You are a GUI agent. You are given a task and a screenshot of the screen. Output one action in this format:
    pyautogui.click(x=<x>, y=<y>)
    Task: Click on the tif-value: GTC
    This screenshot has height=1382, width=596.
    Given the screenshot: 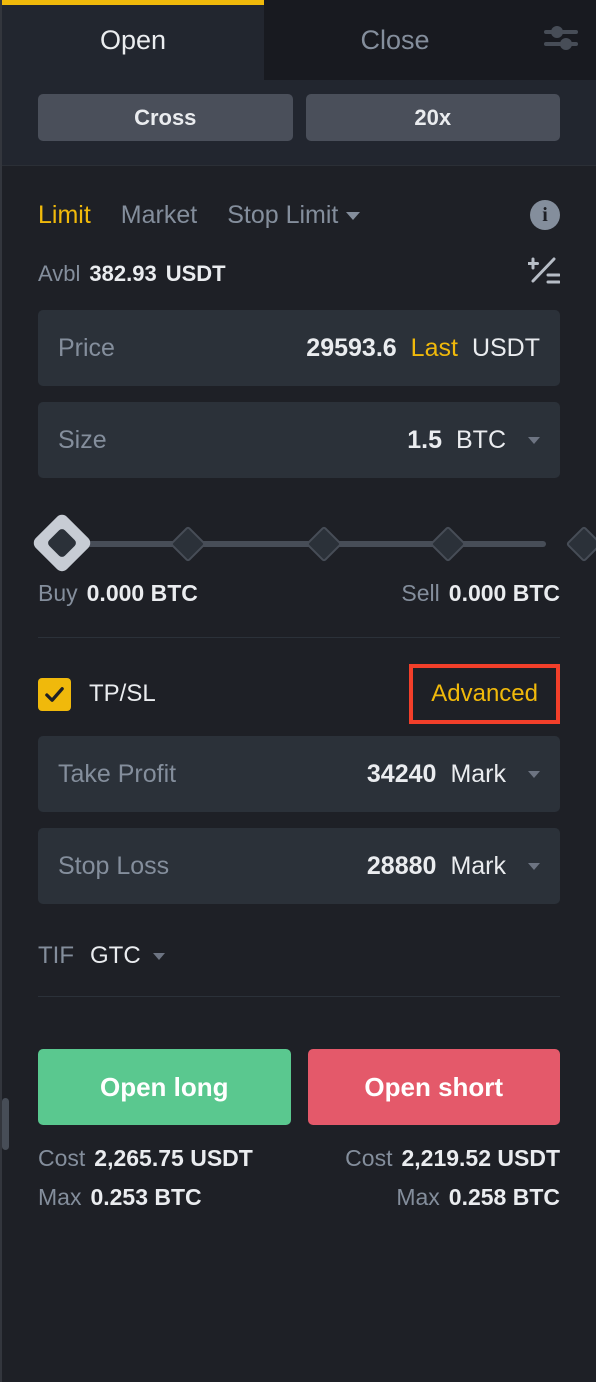 What is the action you would take?
    pyautogui.click(x=115, y=956)
    